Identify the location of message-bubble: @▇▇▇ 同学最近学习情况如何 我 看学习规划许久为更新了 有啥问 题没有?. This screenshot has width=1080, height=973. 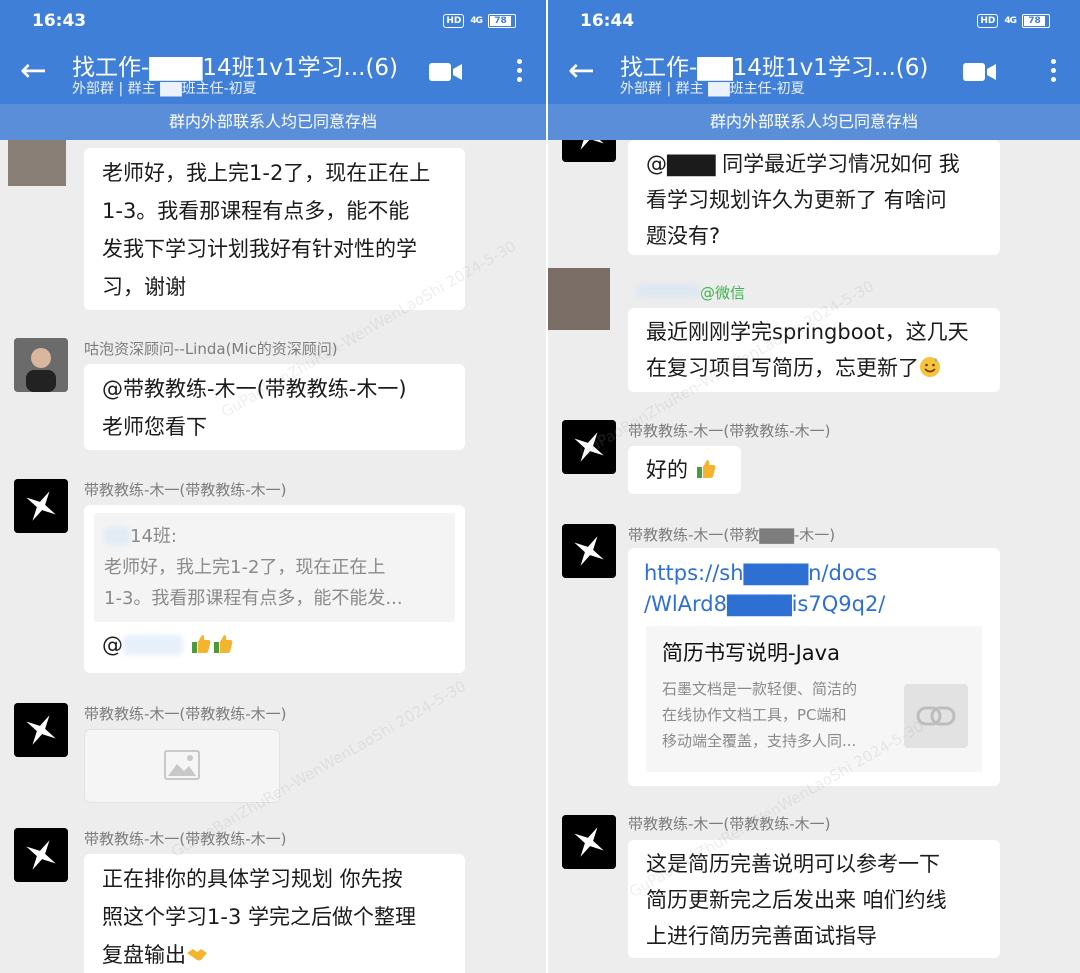
(814, 197).